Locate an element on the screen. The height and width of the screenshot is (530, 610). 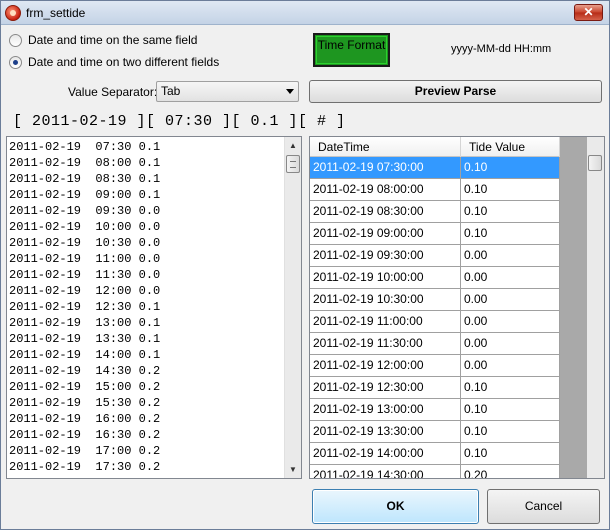
raw-line: 2011-02-19 12:30 0.1 is located at coordinates (85, 307).